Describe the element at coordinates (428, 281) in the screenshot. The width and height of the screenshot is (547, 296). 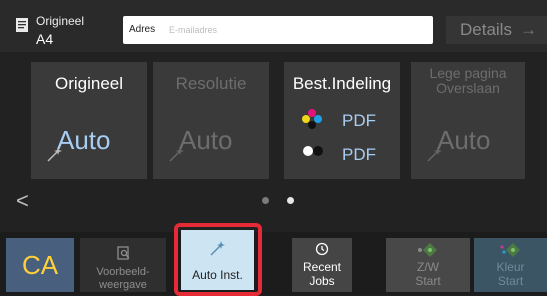
I see `bw-start-label-line2: Start` at that location.